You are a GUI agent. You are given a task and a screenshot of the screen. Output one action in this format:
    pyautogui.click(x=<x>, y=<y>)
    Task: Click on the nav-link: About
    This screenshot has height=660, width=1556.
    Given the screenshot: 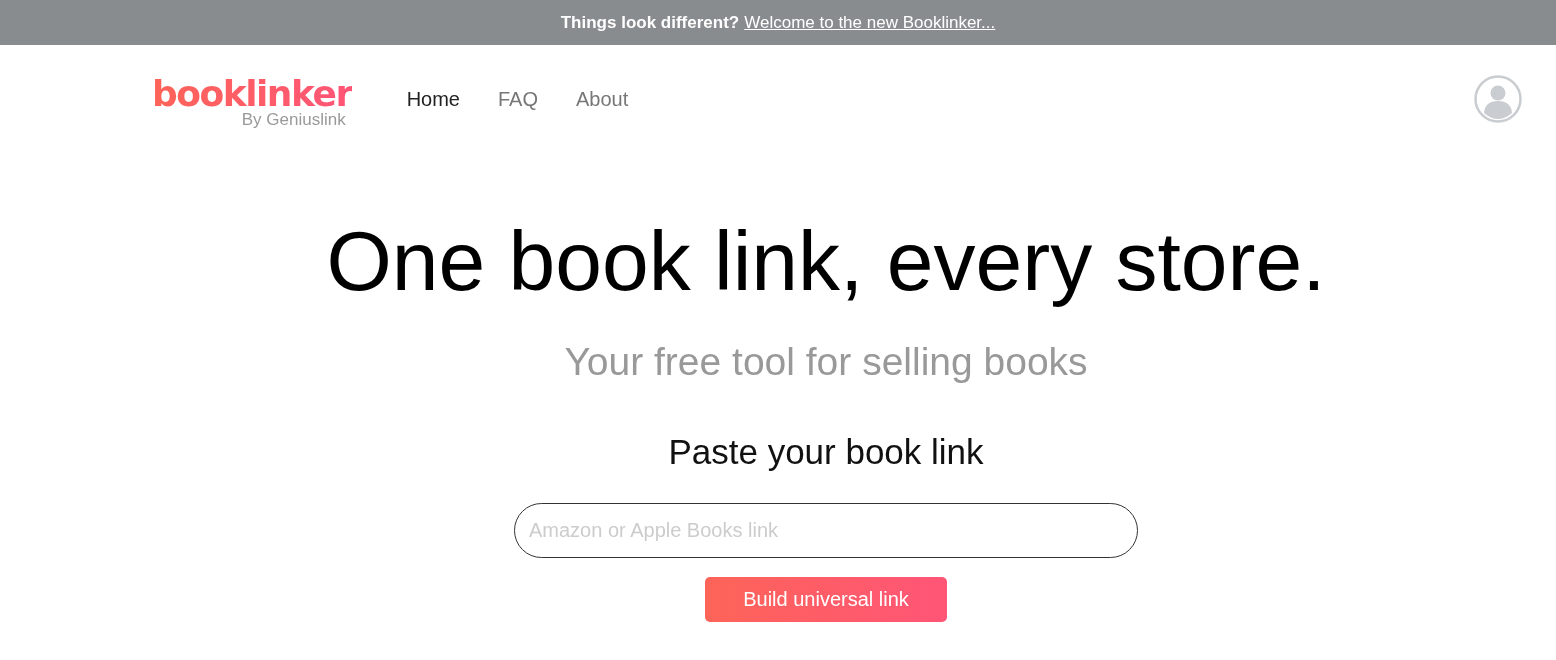 What is the action you would take?
    pyautogui.click(x=602, y=99)
    